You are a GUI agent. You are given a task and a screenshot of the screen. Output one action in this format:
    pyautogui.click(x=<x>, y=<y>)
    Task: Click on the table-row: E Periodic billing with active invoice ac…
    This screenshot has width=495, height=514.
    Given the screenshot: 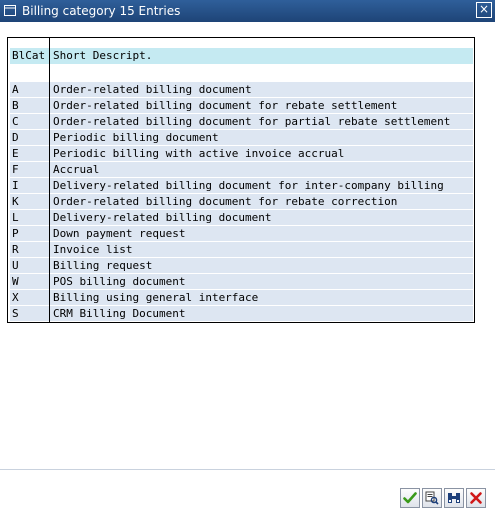 What is the action you would take?
    pyautogui.click(x=241, y=153)
    